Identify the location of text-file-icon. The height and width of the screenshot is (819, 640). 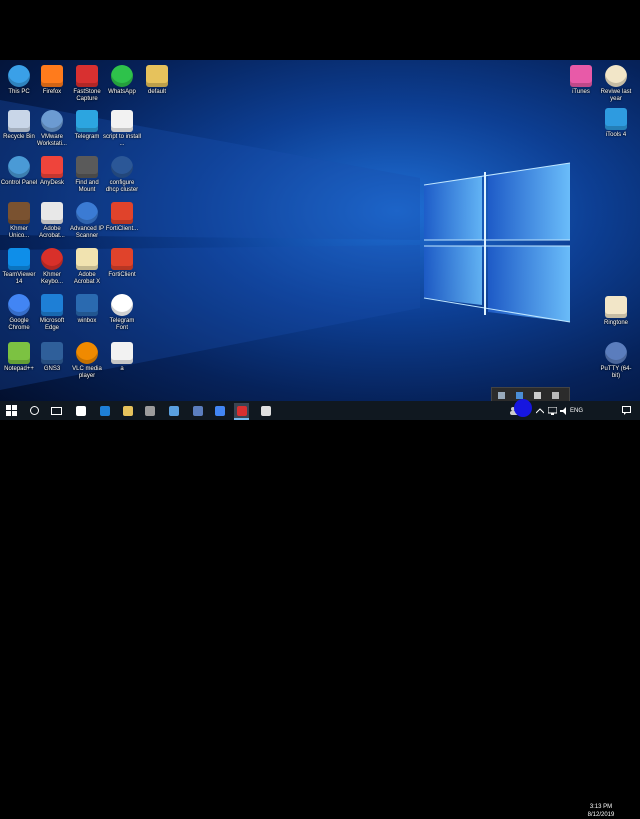
(122, 121).